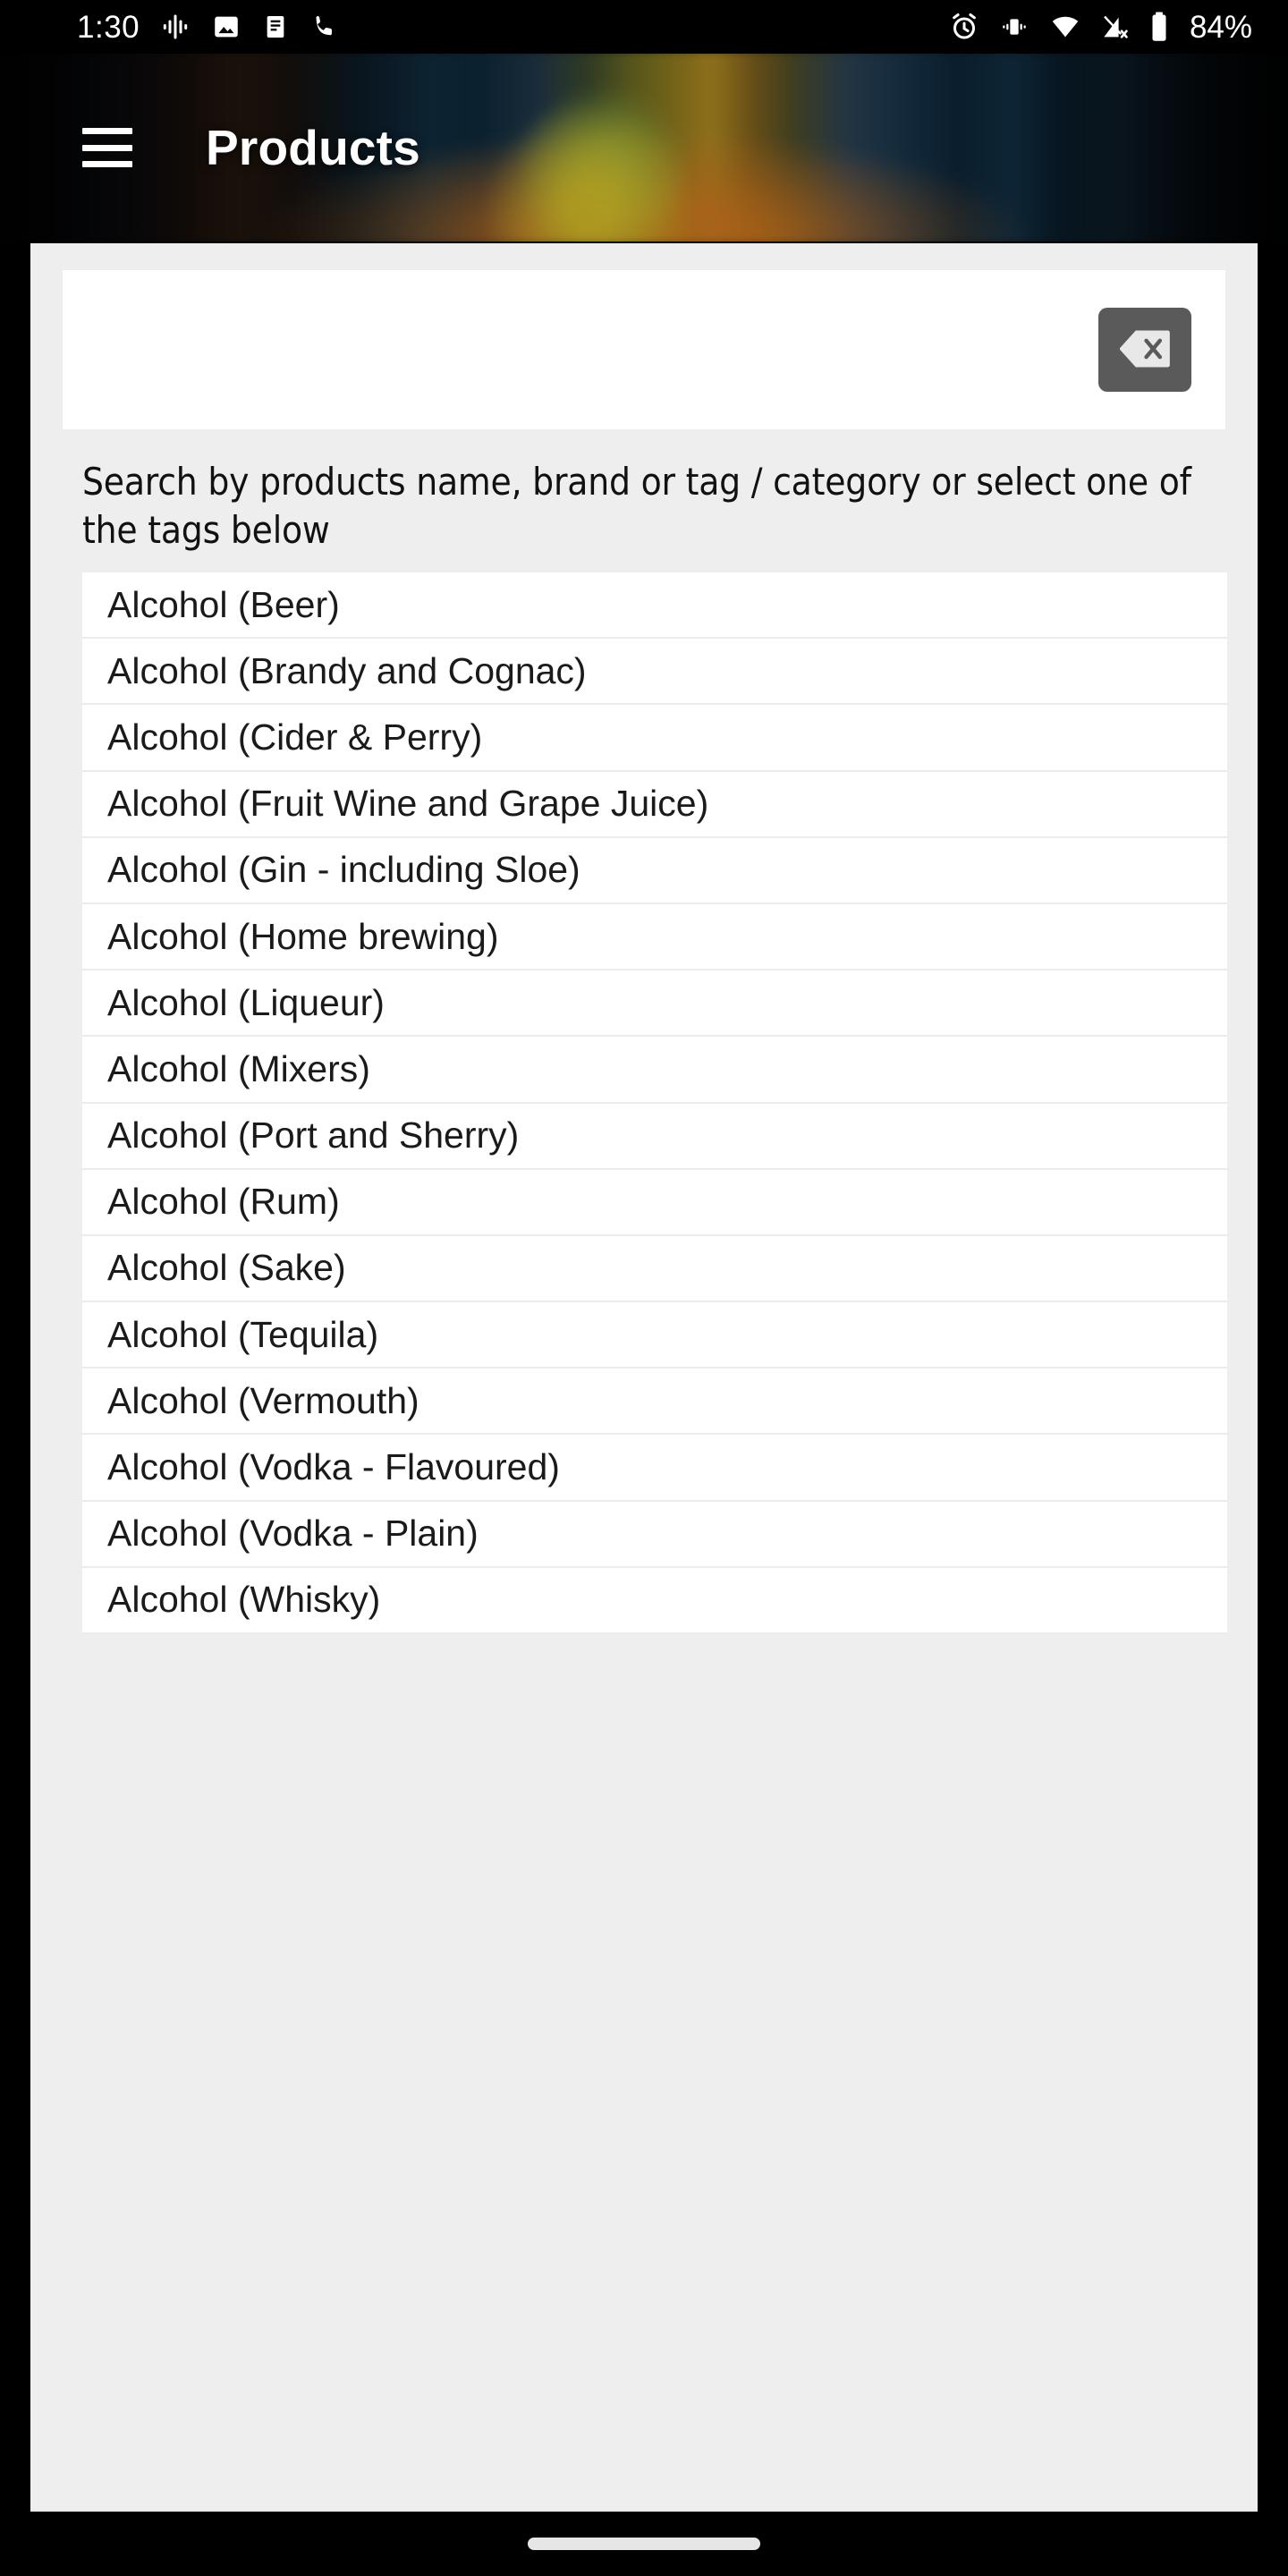 The width and height of the screenshot is (1288, 2576). I want to click on clear-search-button, so click(1144, 350).